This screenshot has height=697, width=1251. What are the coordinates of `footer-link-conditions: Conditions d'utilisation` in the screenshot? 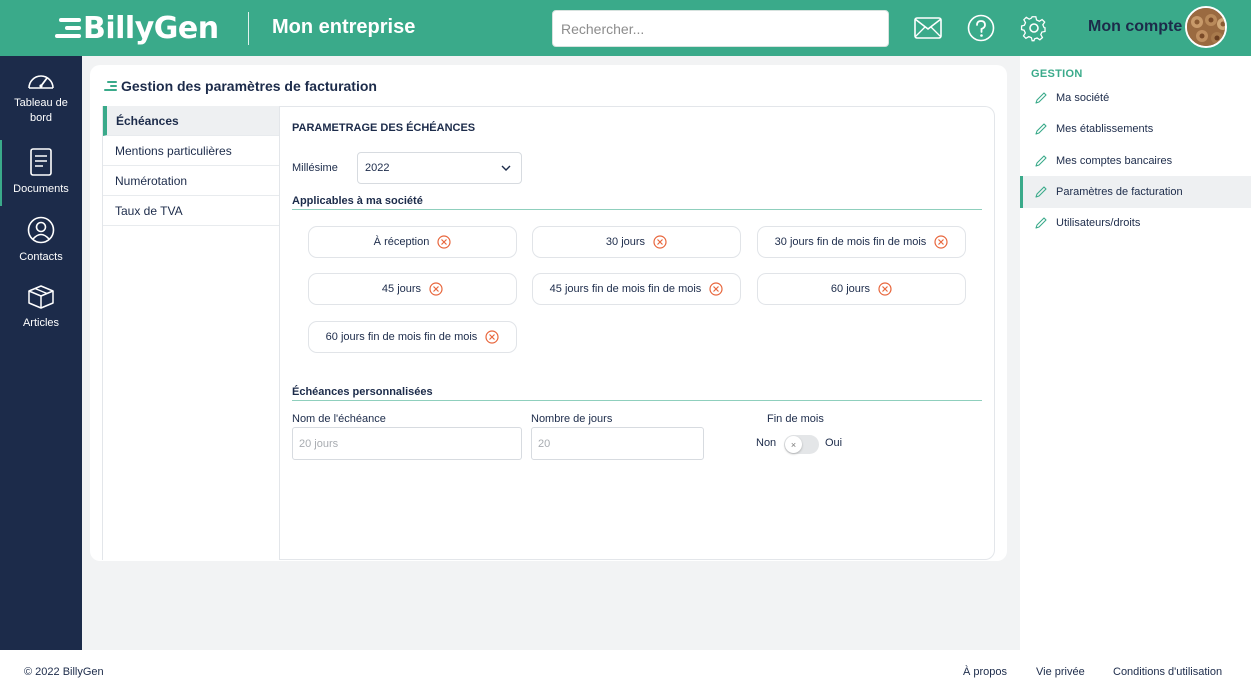 It's located at (1167, 672).